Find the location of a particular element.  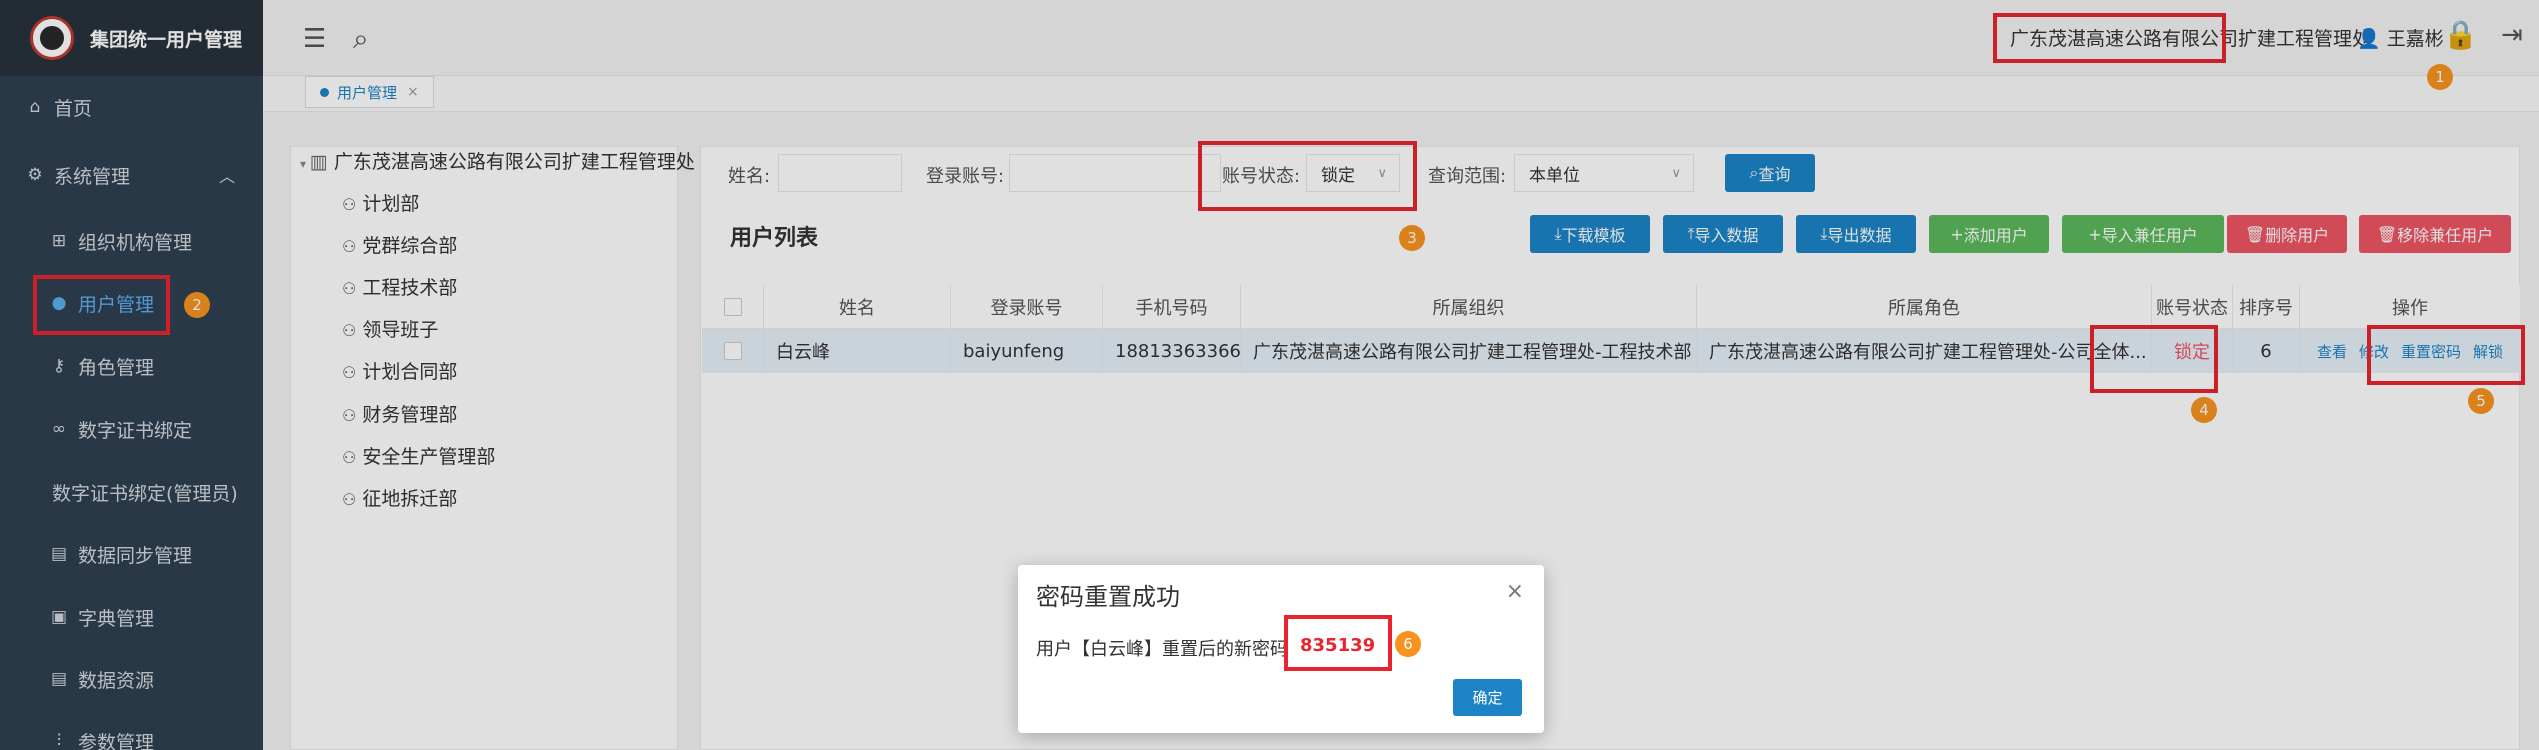

step-badge-6: 6 is located at coordinates (1408, 644).